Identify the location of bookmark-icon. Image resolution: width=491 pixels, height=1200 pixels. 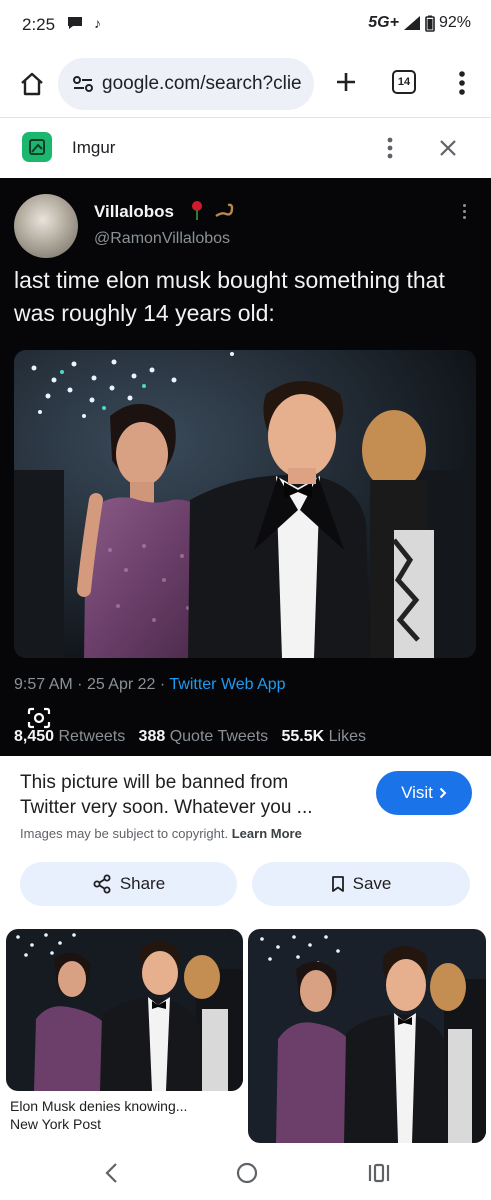
(337, 884).